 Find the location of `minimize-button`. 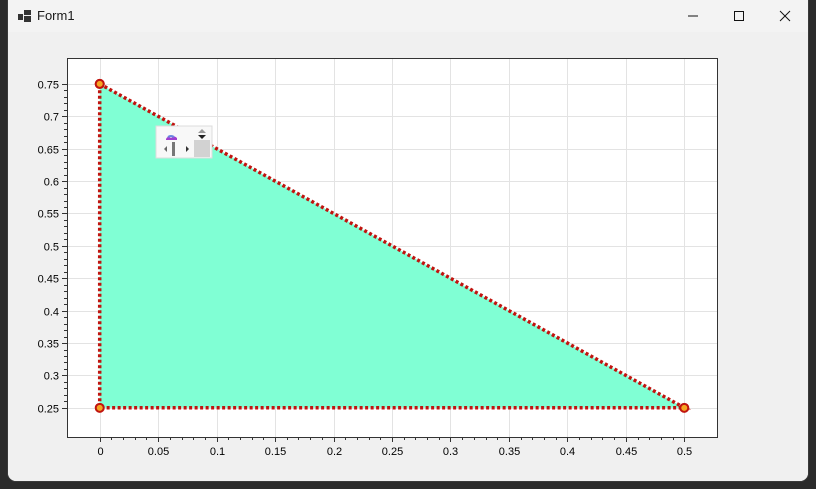

minimize-button is located at coordinates (693, 16).